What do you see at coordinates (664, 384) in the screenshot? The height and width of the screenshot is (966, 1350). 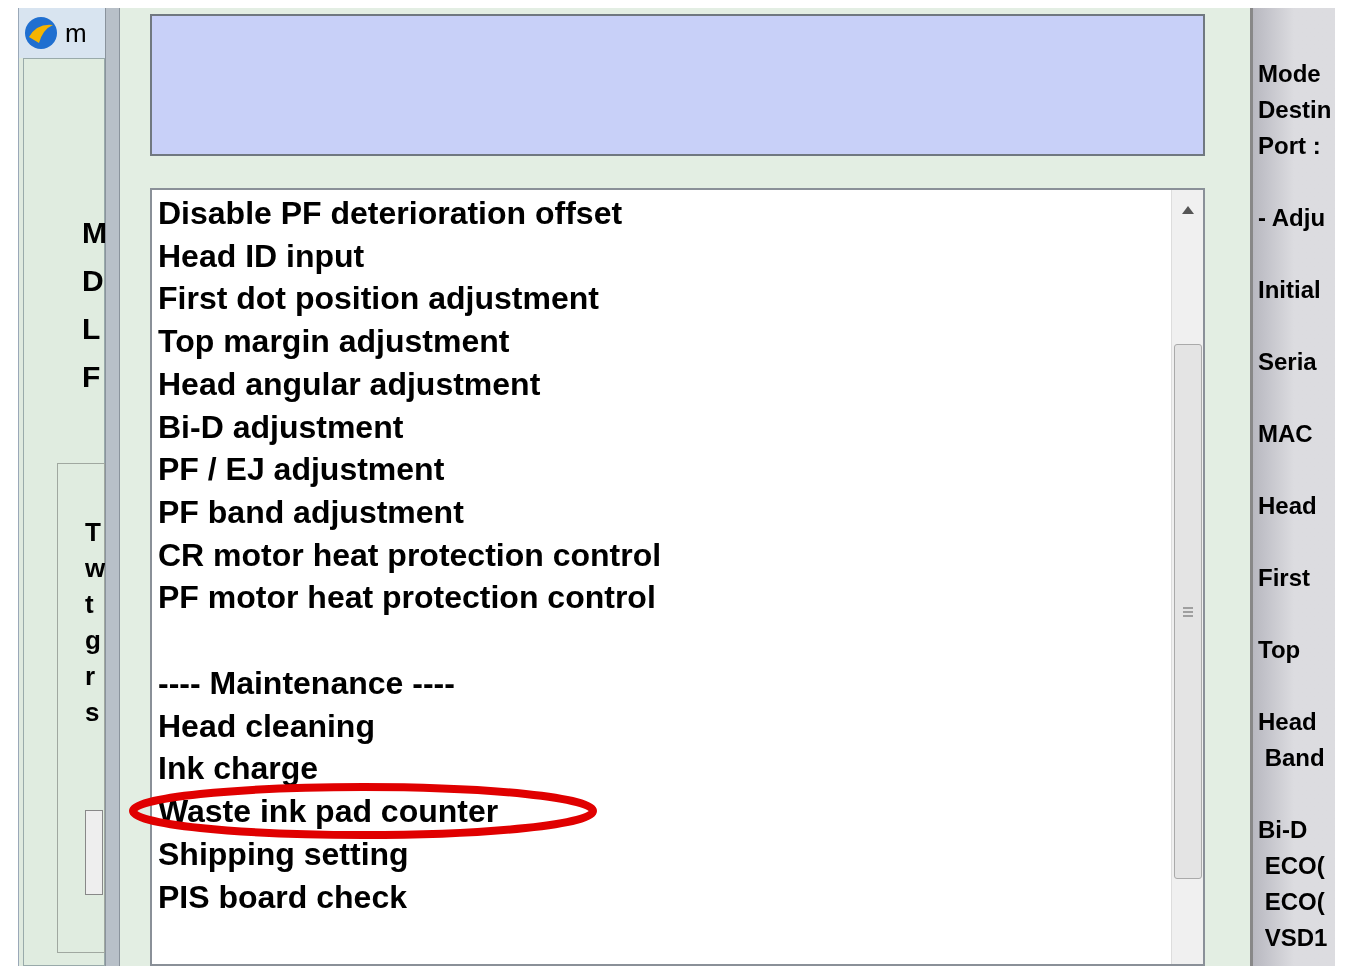 I see `list-item: Head angular adjustment` at bounding box center [664, 384].